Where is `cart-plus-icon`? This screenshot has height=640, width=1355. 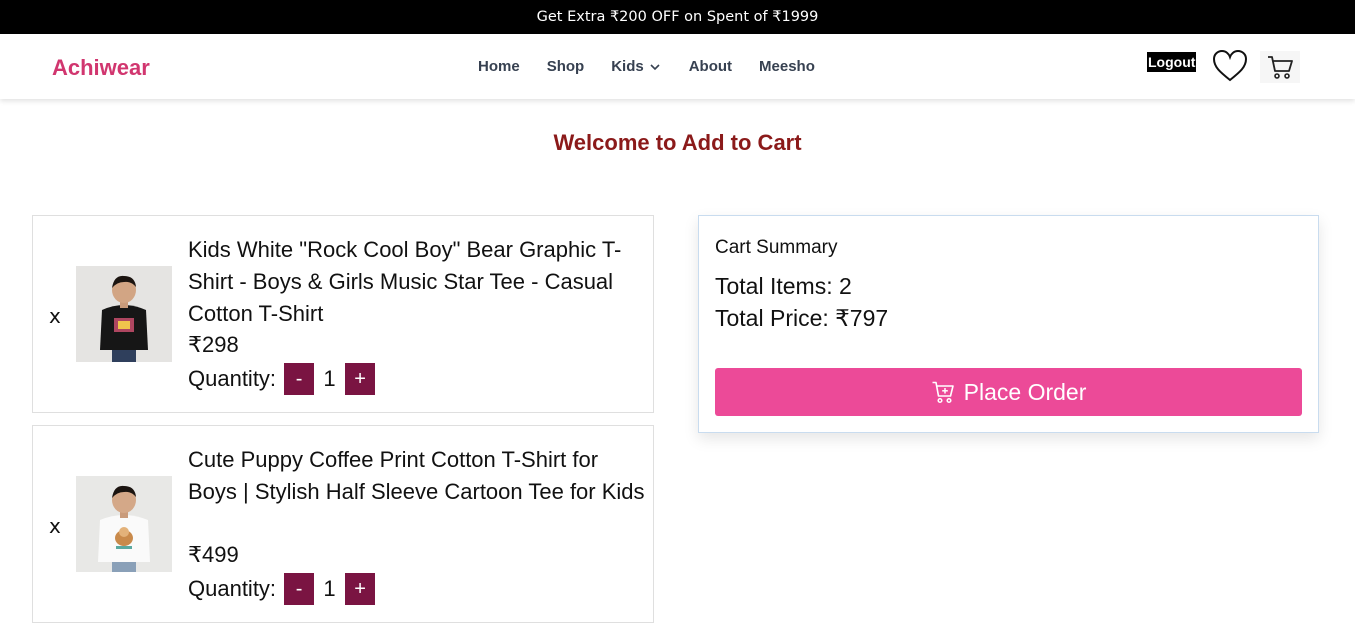
cart-plus-icon is located at coordinates (943, 392).